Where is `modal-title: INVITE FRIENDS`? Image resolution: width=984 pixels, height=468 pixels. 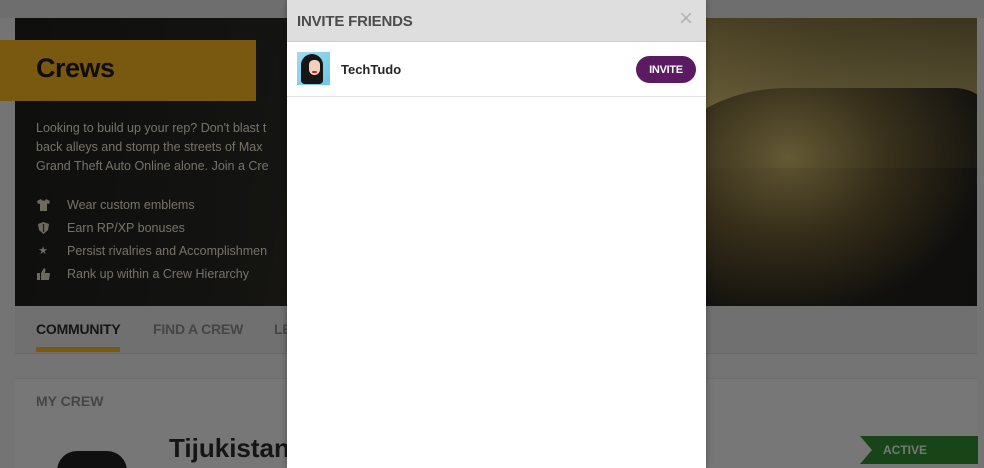 modal-title: INVITE FRIENDS is located at coordinates (355, 21).